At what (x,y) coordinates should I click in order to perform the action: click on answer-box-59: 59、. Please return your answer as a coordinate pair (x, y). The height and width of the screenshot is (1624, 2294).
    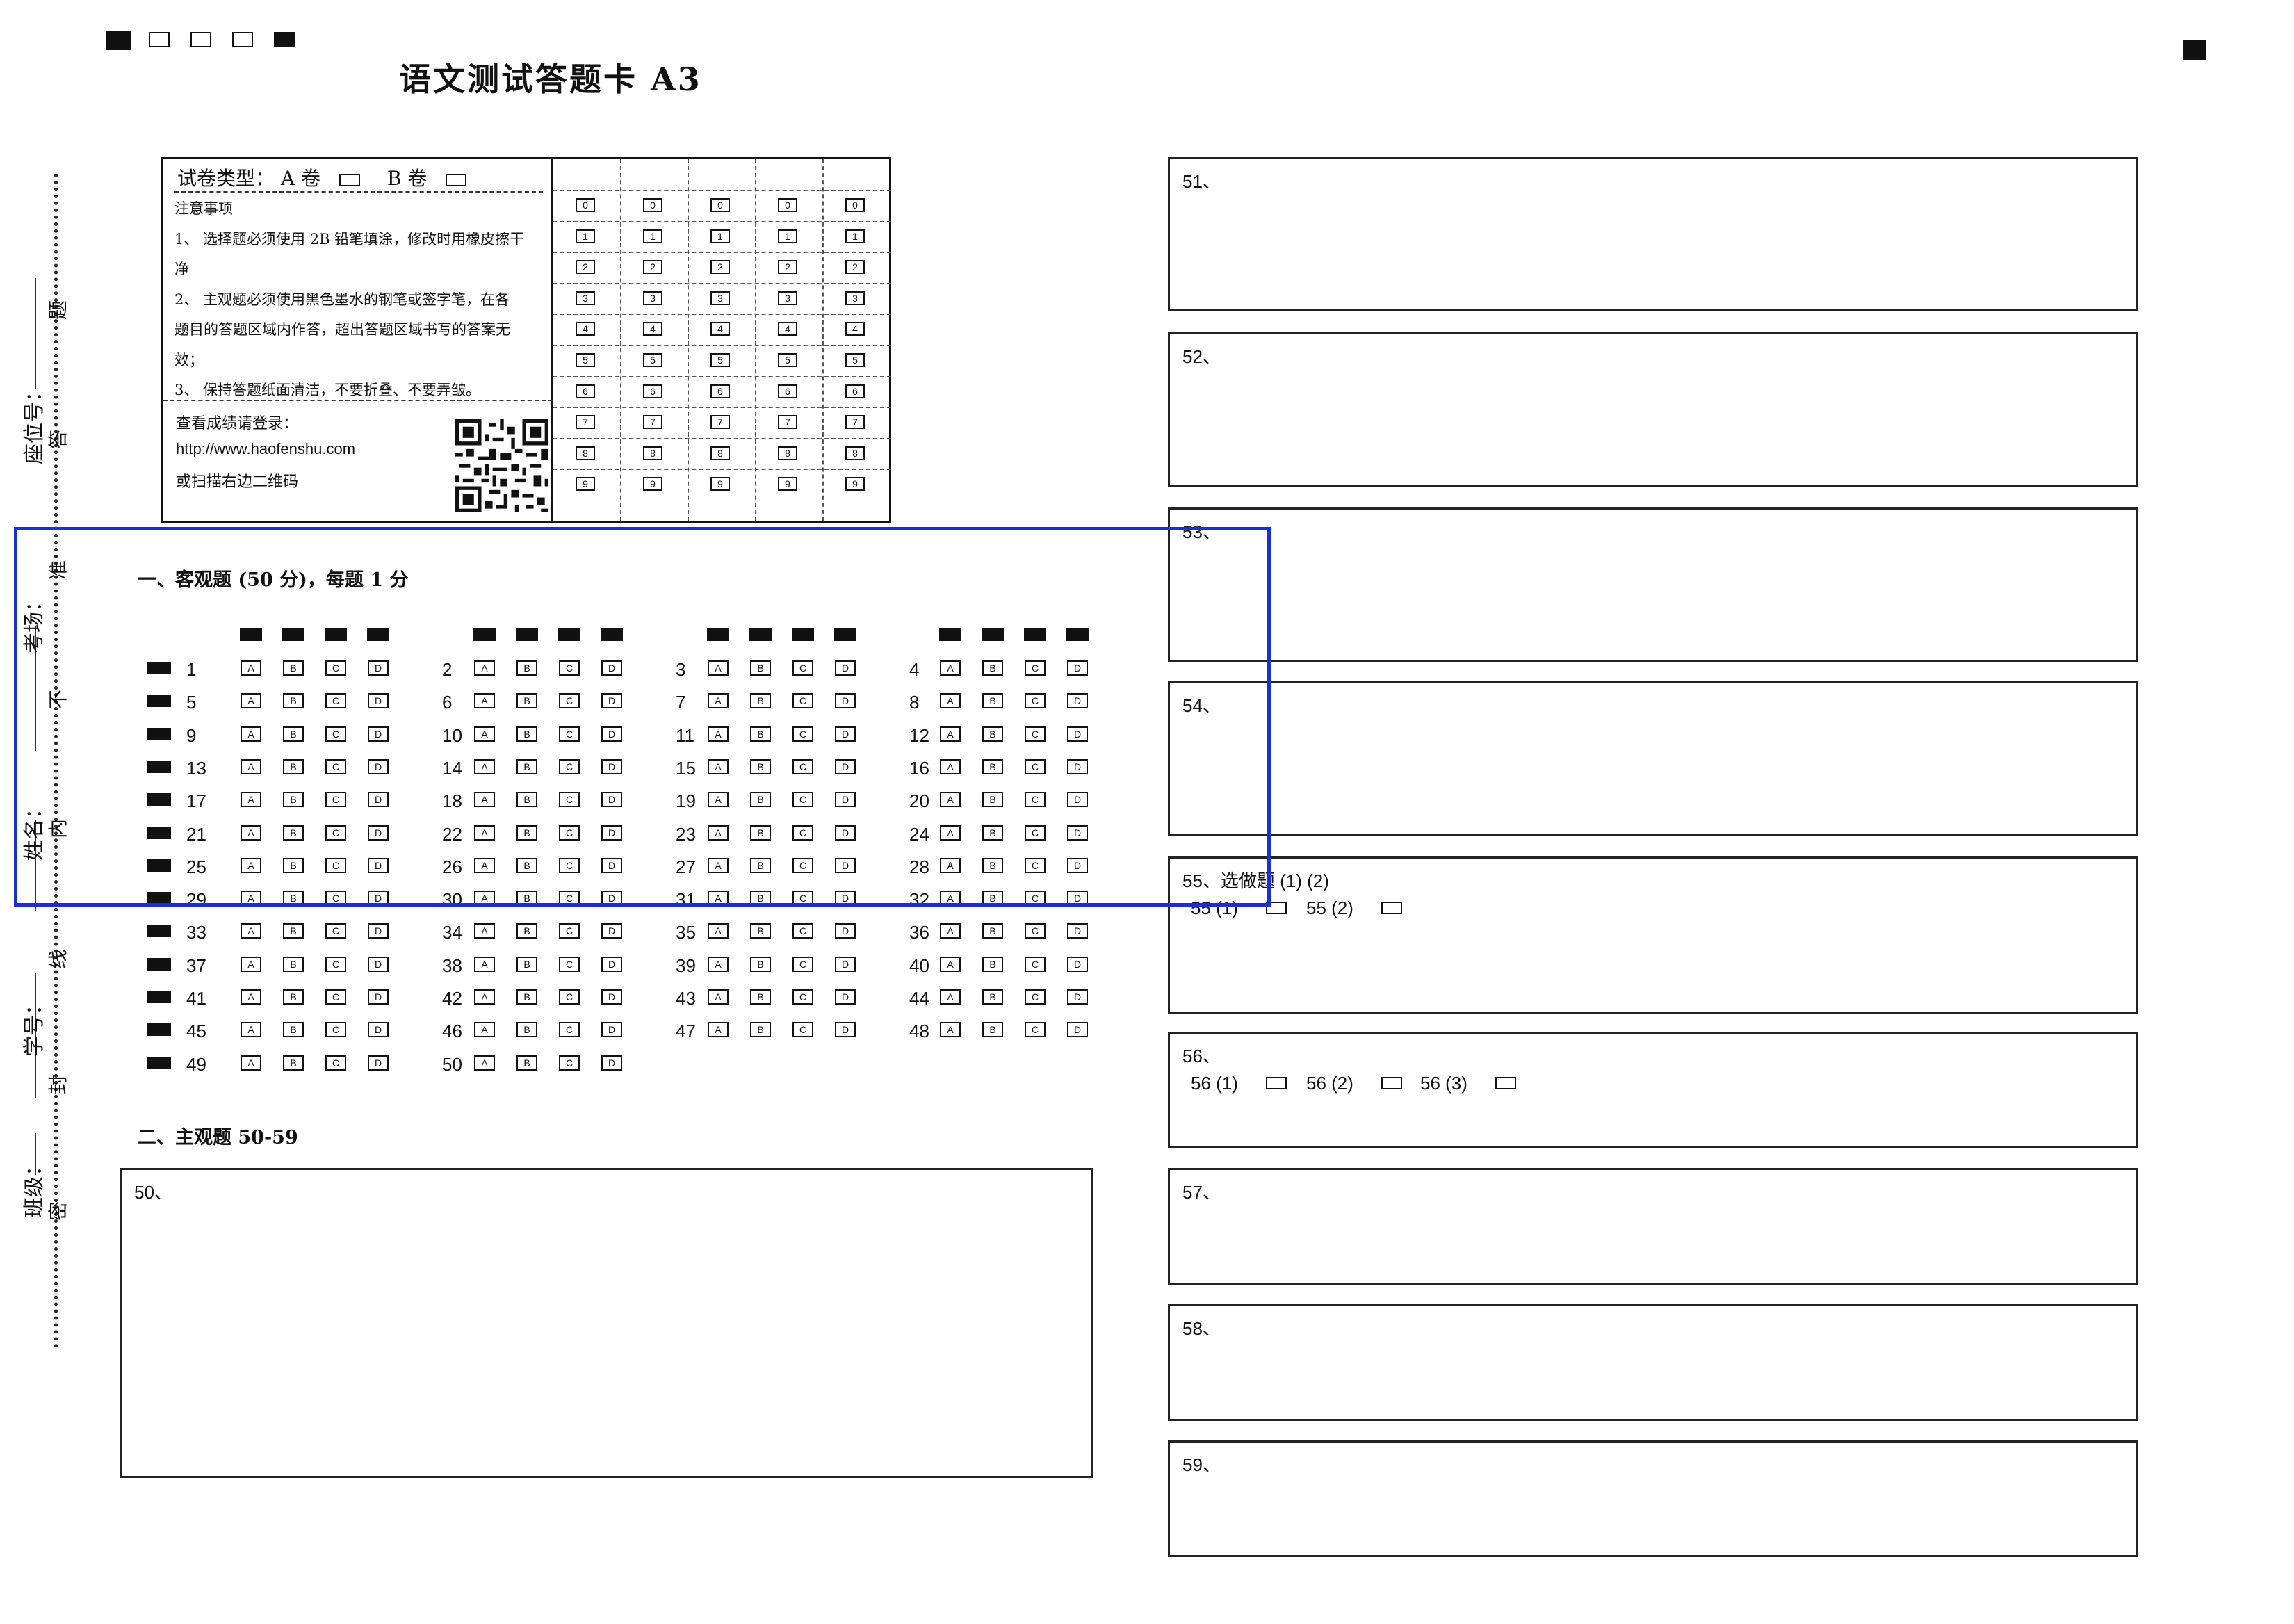
    Looking at the image, I should click on (1653, 1498).